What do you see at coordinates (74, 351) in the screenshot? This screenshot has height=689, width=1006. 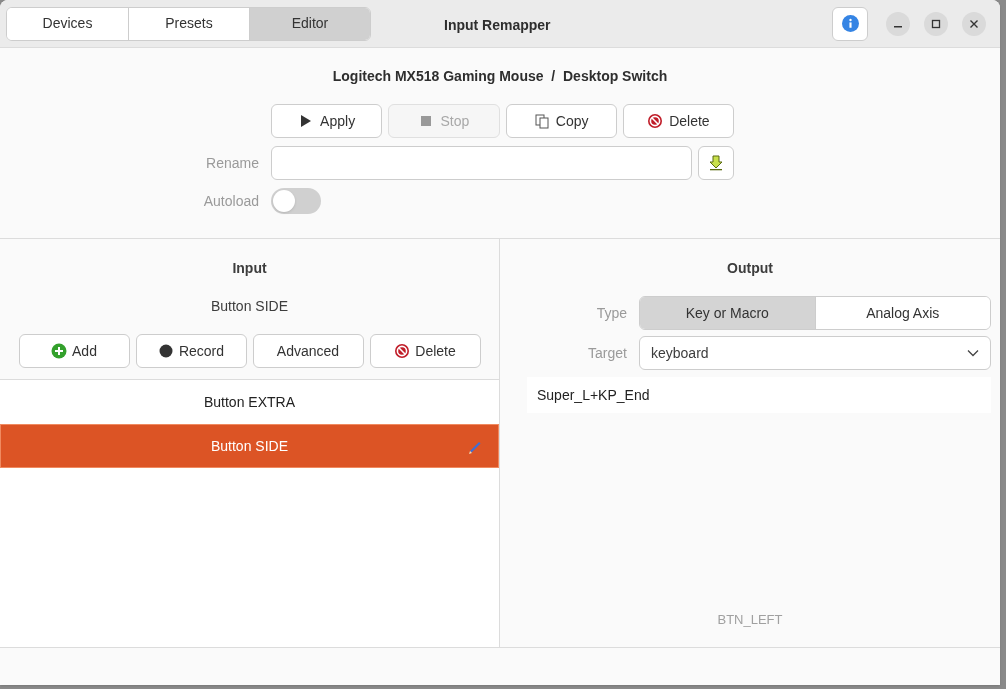 I see `input-action-button: Add` at bounding box center [74, 351].